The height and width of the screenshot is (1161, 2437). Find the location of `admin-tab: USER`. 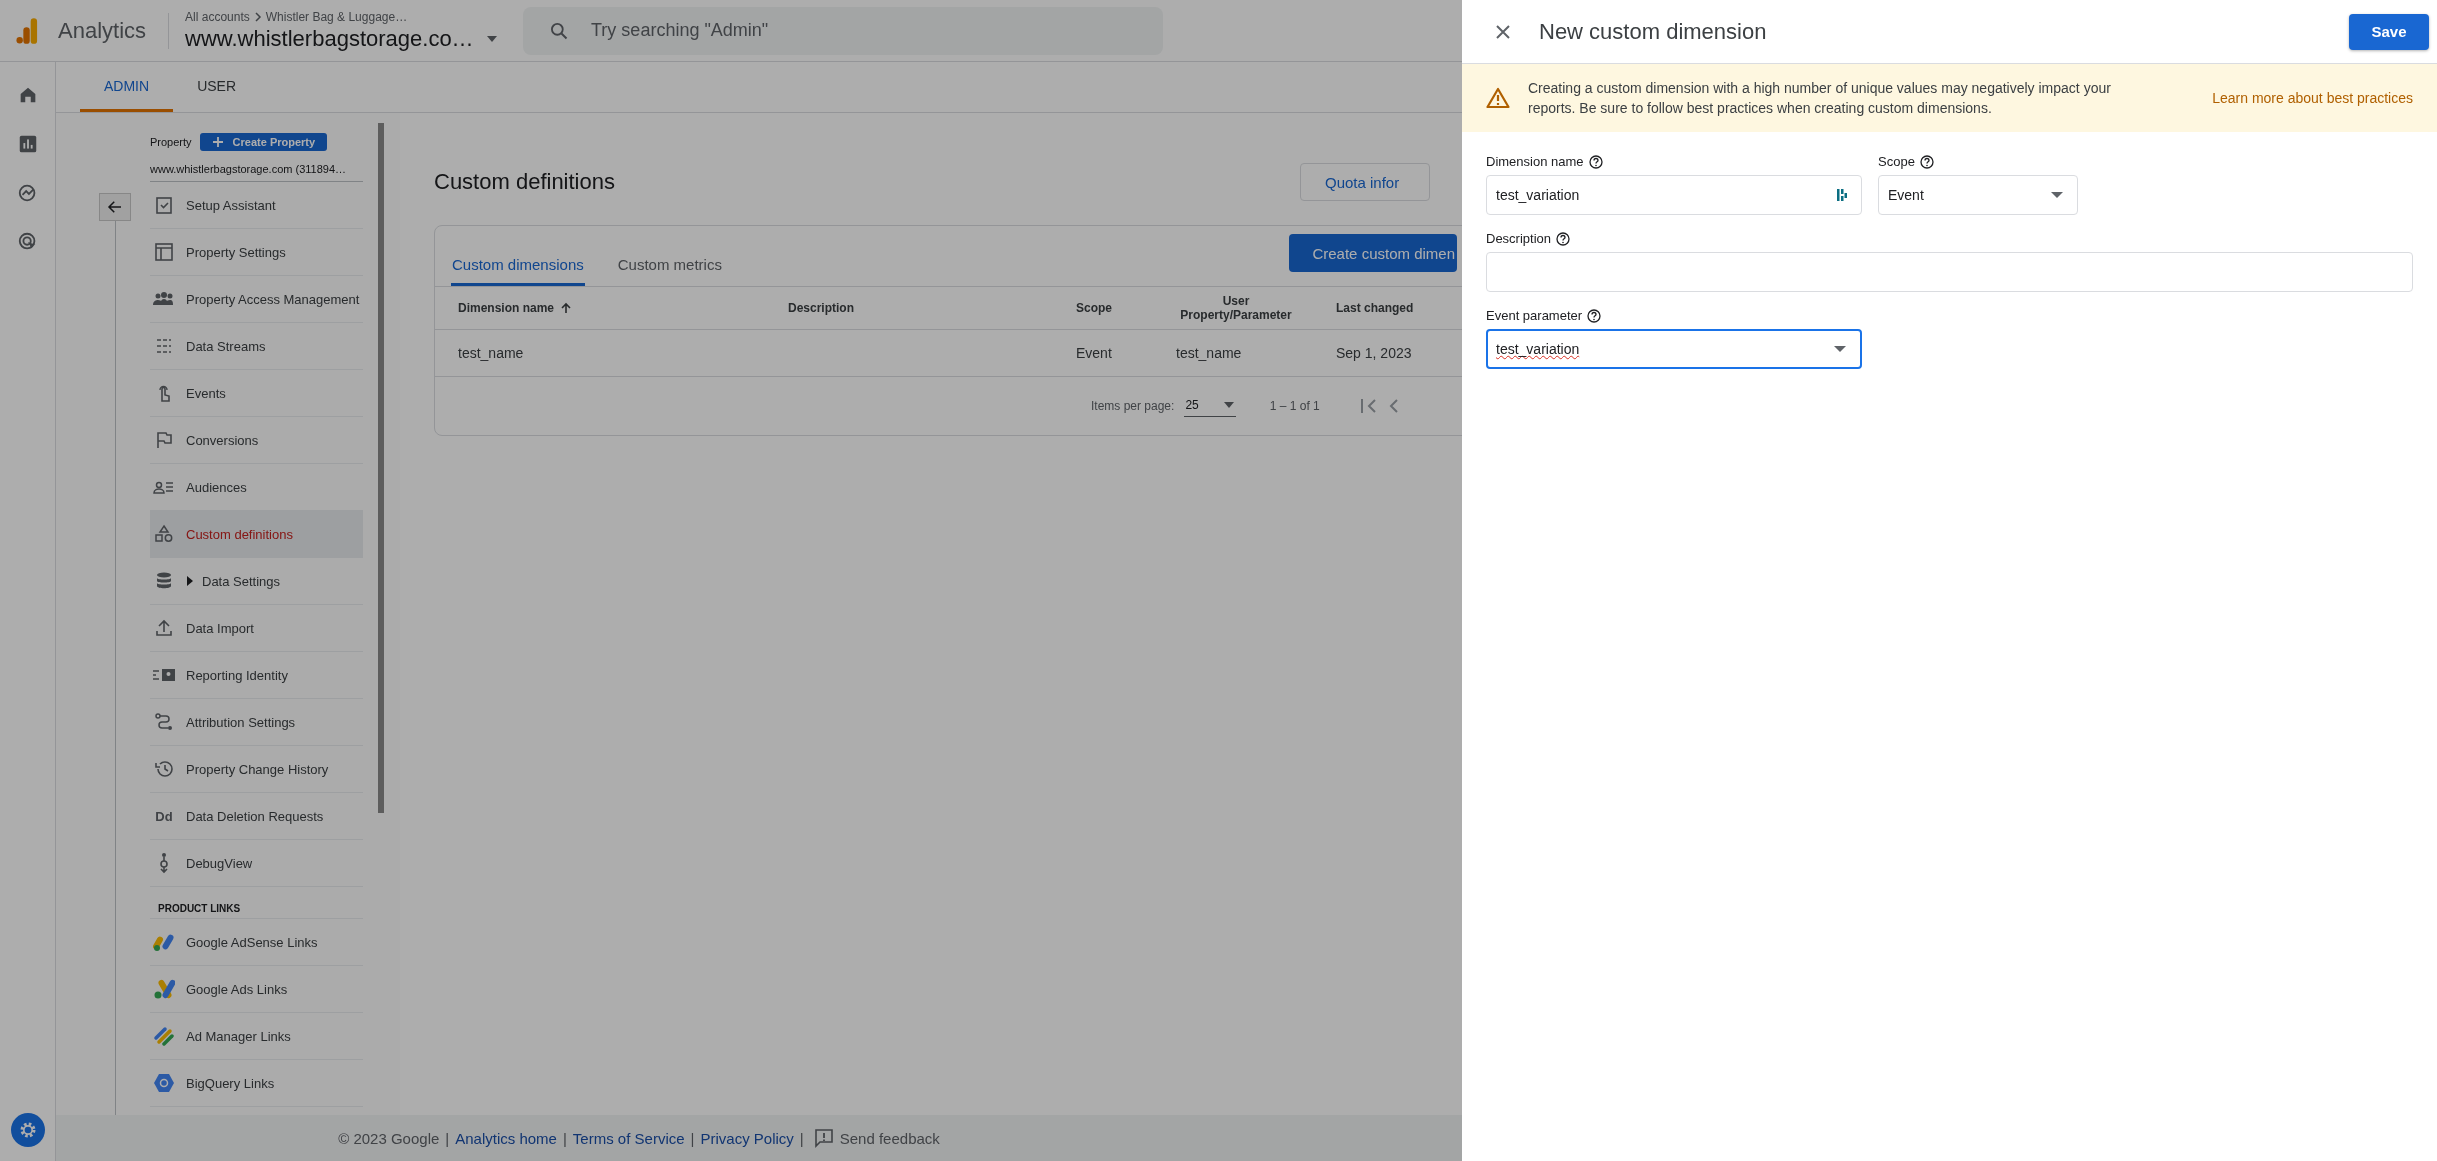

admin-tab: USER is located at coordinates (217, 87).